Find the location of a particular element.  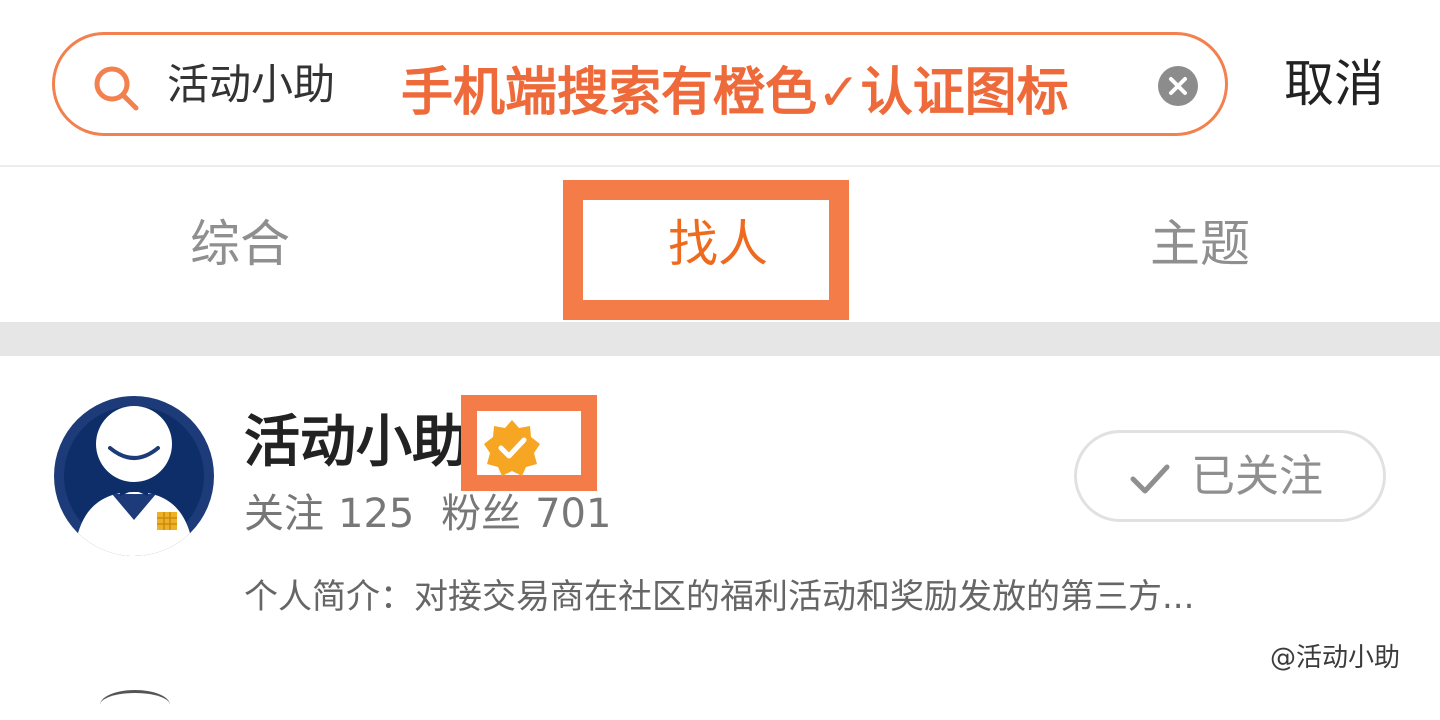

avatar is located at coordinates (134, 476).